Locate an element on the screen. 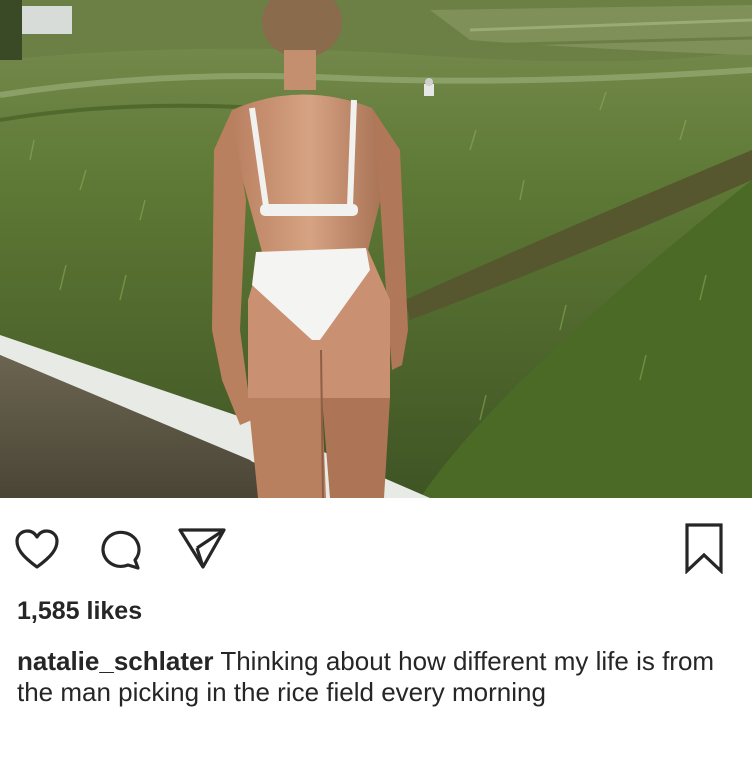 The image size is (752, 767). caption-username: natalie_schlater is located at coordinates (115, 661).